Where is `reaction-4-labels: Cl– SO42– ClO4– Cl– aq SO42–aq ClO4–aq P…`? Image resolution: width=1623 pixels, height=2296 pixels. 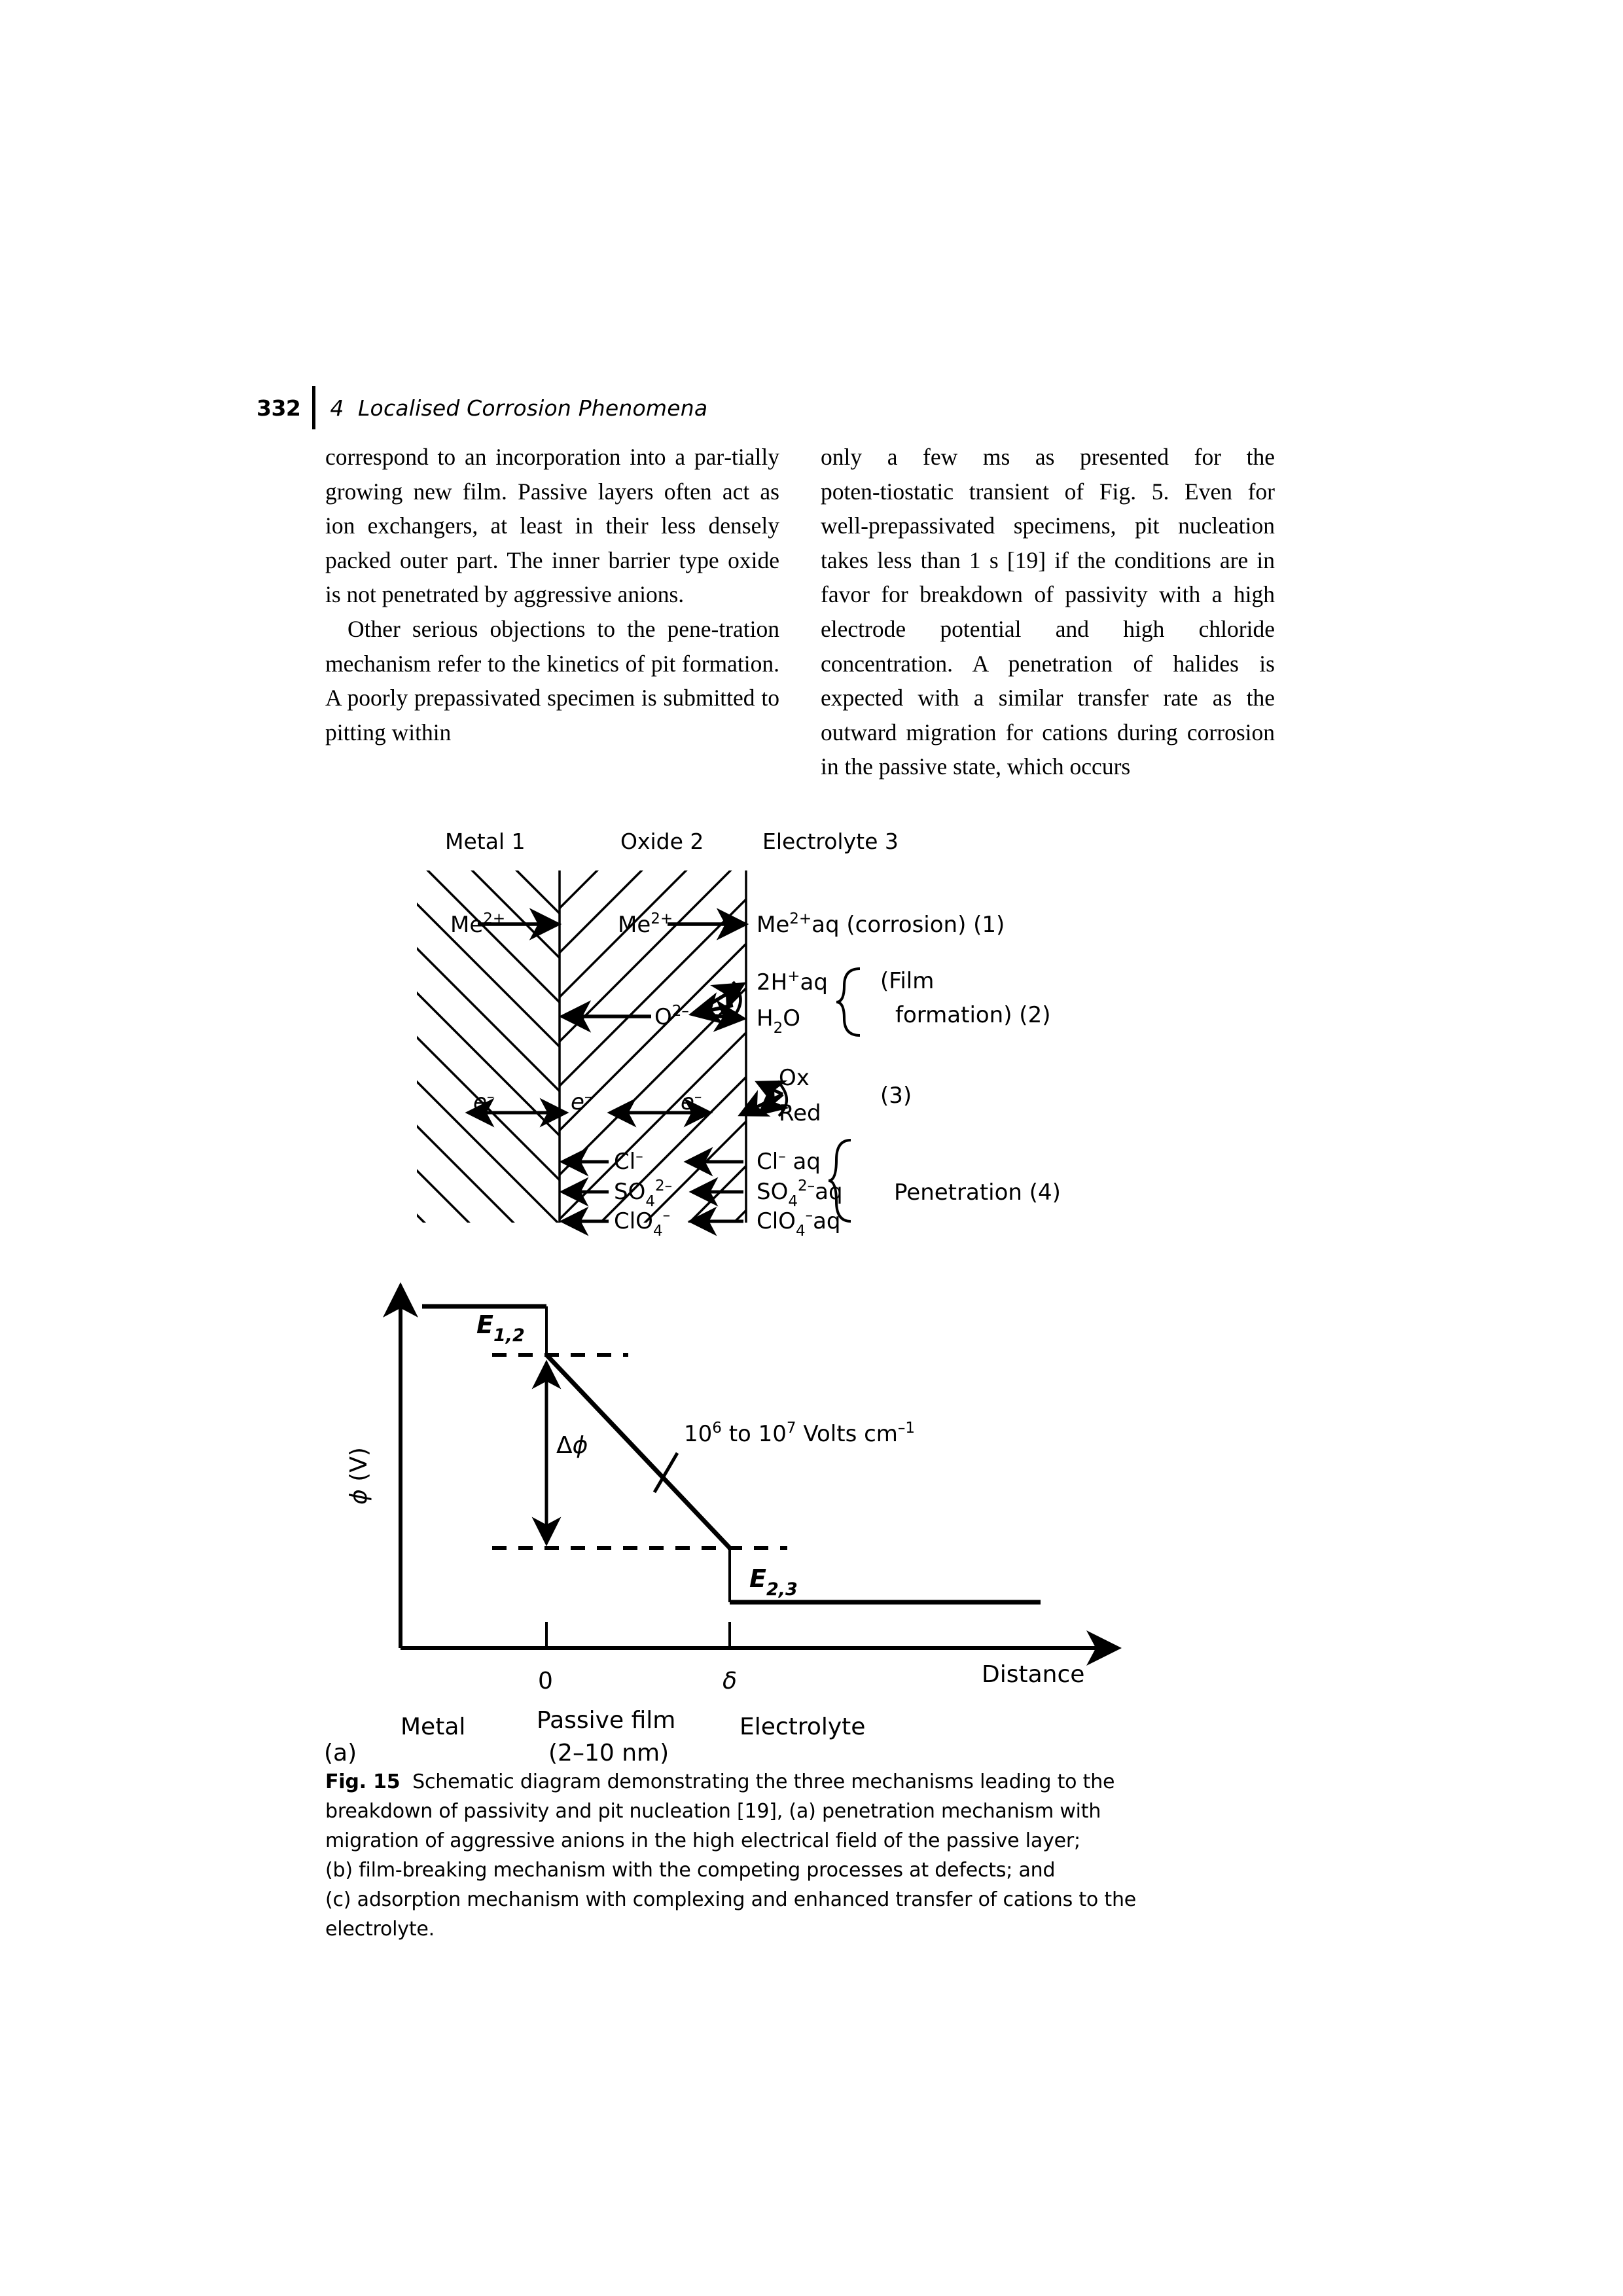
reaction-4-labels: Cl– SO42– ClO4– Cl– aq SO42–aq ClO4–aq P… is located at coordinates (837, 1194).